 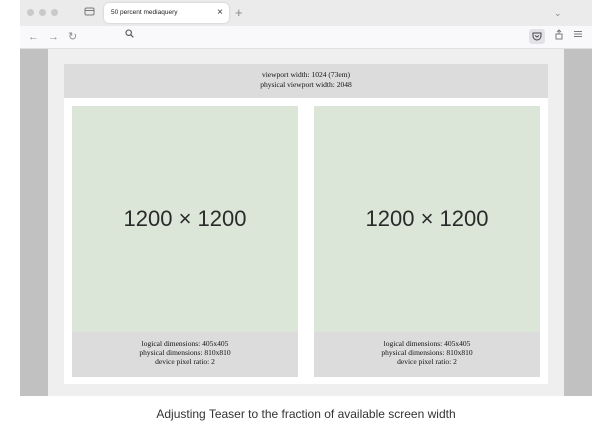 What do you see at coordinates (558, 13) in the screenshot?
I see `chevron-down-icon: ⌄` at bounding box center [558, 13].